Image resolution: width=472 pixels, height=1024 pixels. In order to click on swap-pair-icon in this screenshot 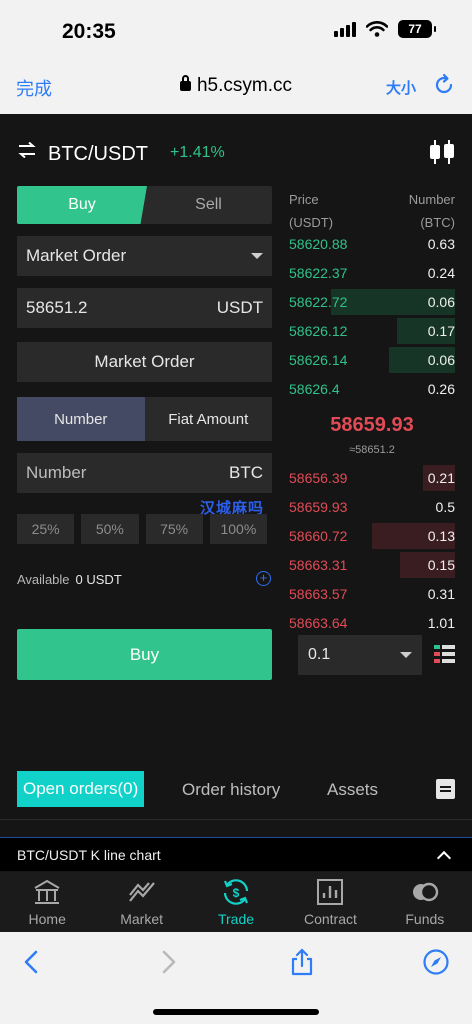, I will do `click(27, 150)`.